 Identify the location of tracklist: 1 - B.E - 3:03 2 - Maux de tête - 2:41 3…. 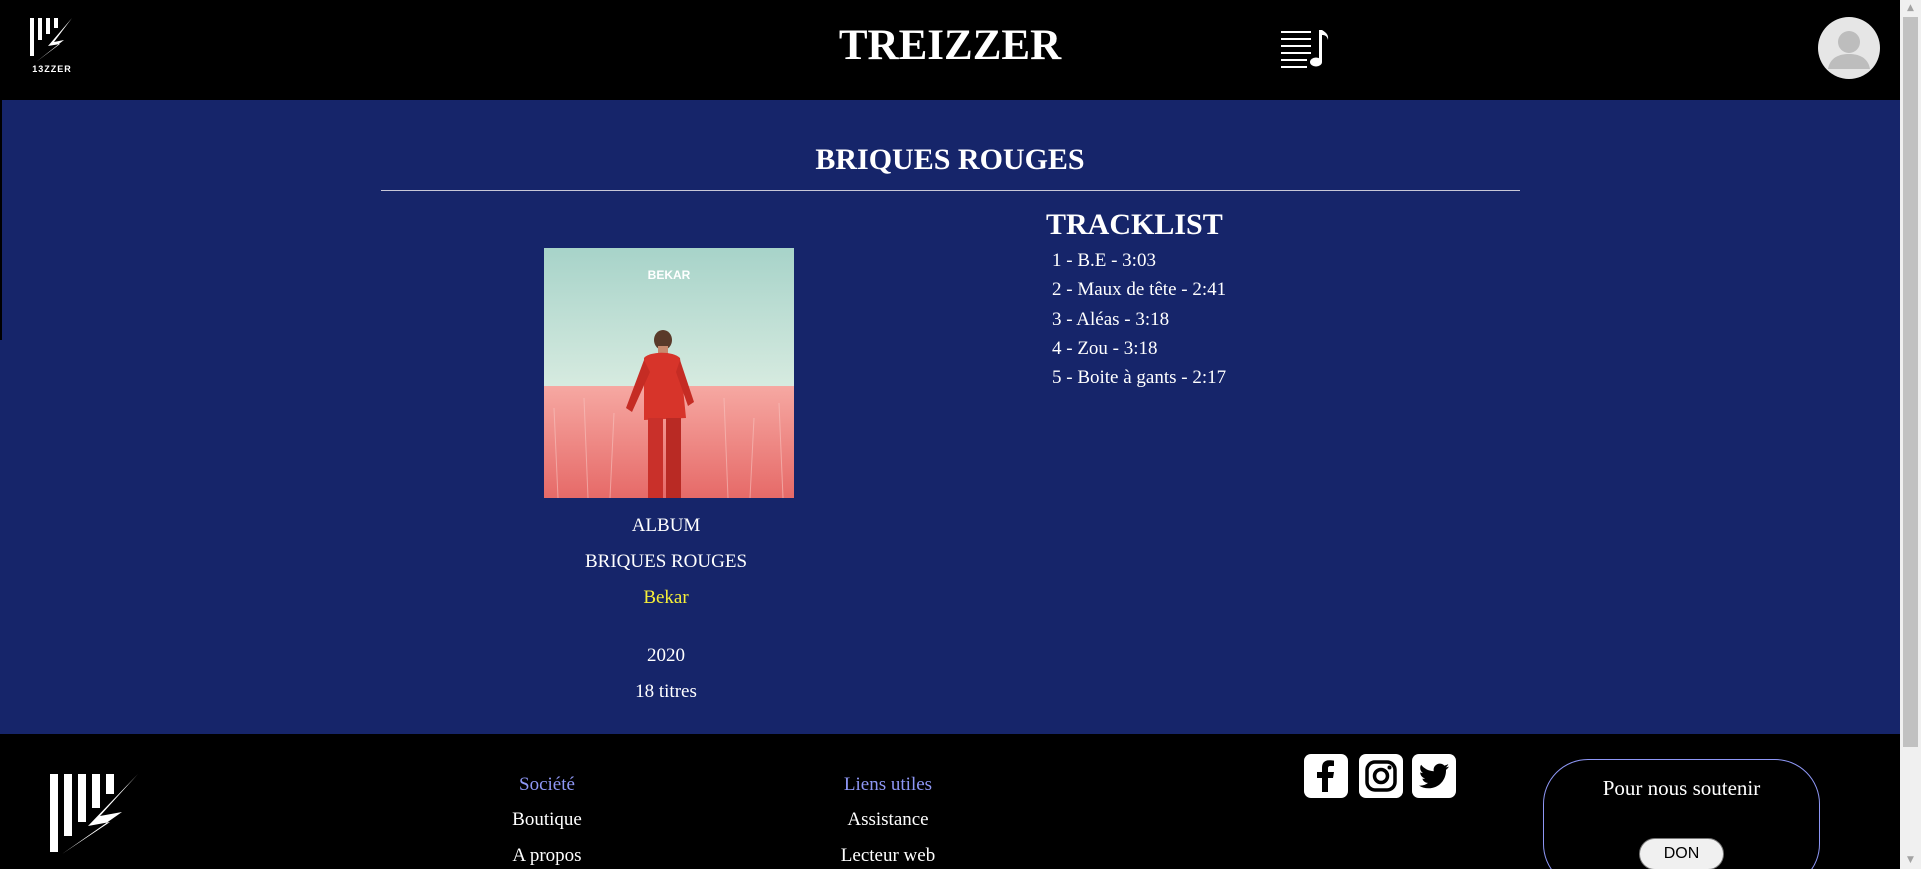
(1139, 323).